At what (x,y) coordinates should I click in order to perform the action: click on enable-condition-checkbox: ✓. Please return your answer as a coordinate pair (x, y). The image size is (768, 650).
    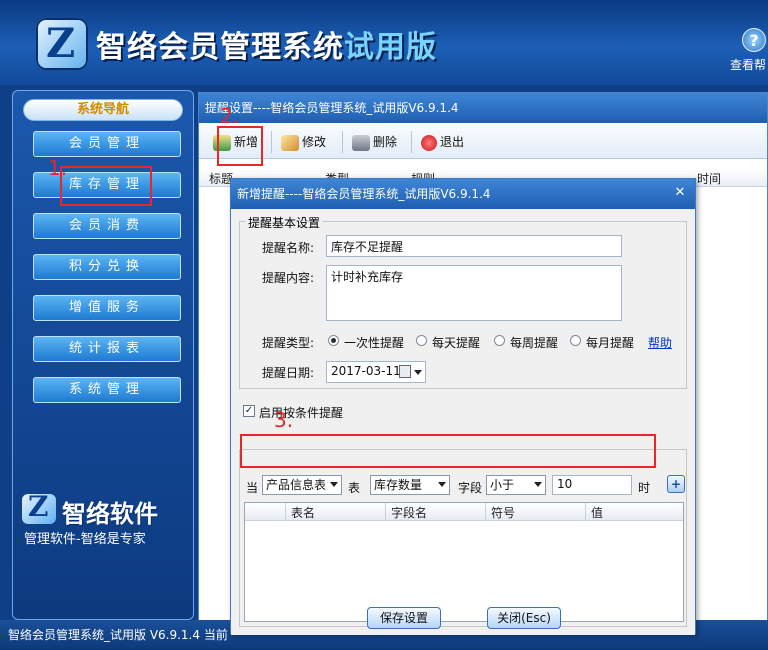
    Looking at the image, I should click on (249, 411).